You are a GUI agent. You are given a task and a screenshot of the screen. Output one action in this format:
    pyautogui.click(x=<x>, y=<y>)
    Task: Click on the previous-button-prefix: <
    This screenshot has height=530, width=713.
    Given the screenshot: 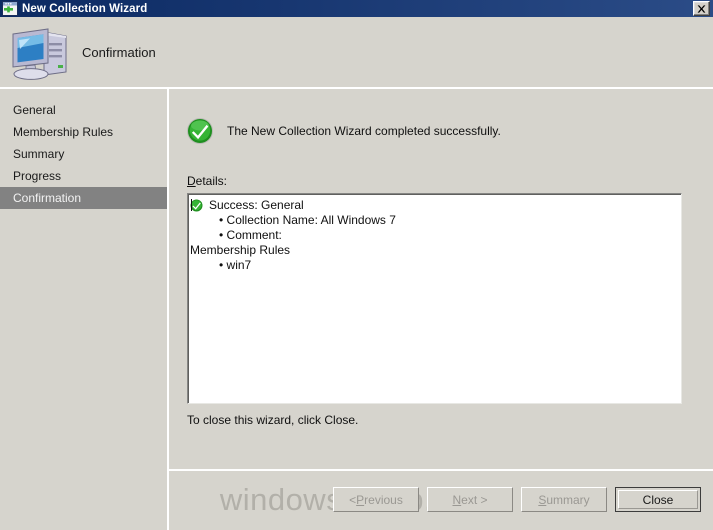 What is the action you would take?
    pyautogui.click(x=353, y=499)
    